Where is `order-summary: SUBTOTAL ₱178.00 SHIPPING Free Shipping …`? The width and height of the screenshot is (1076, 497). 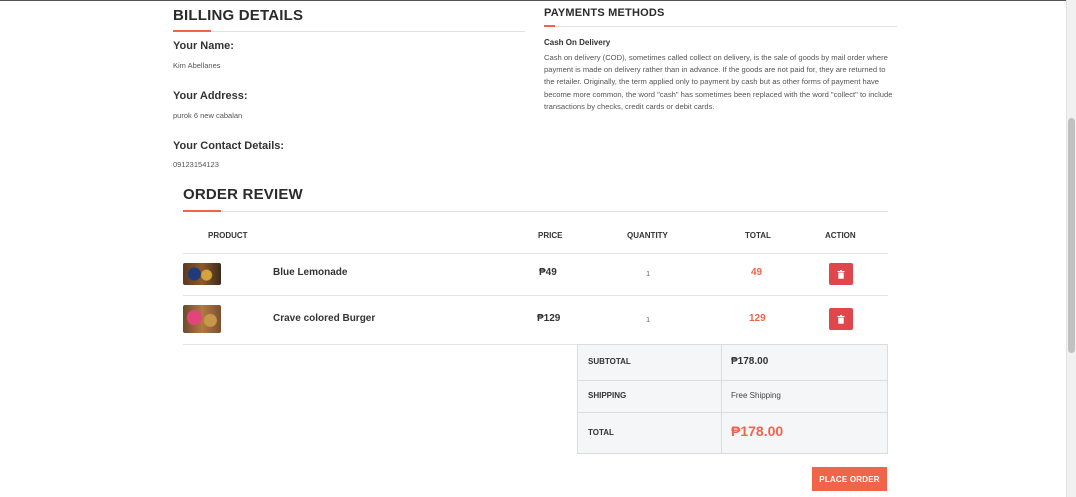 order-summary: SUBTOTAL ₱178.00 SHIPPING Free Shipping … is located at coordinates (732, 399).